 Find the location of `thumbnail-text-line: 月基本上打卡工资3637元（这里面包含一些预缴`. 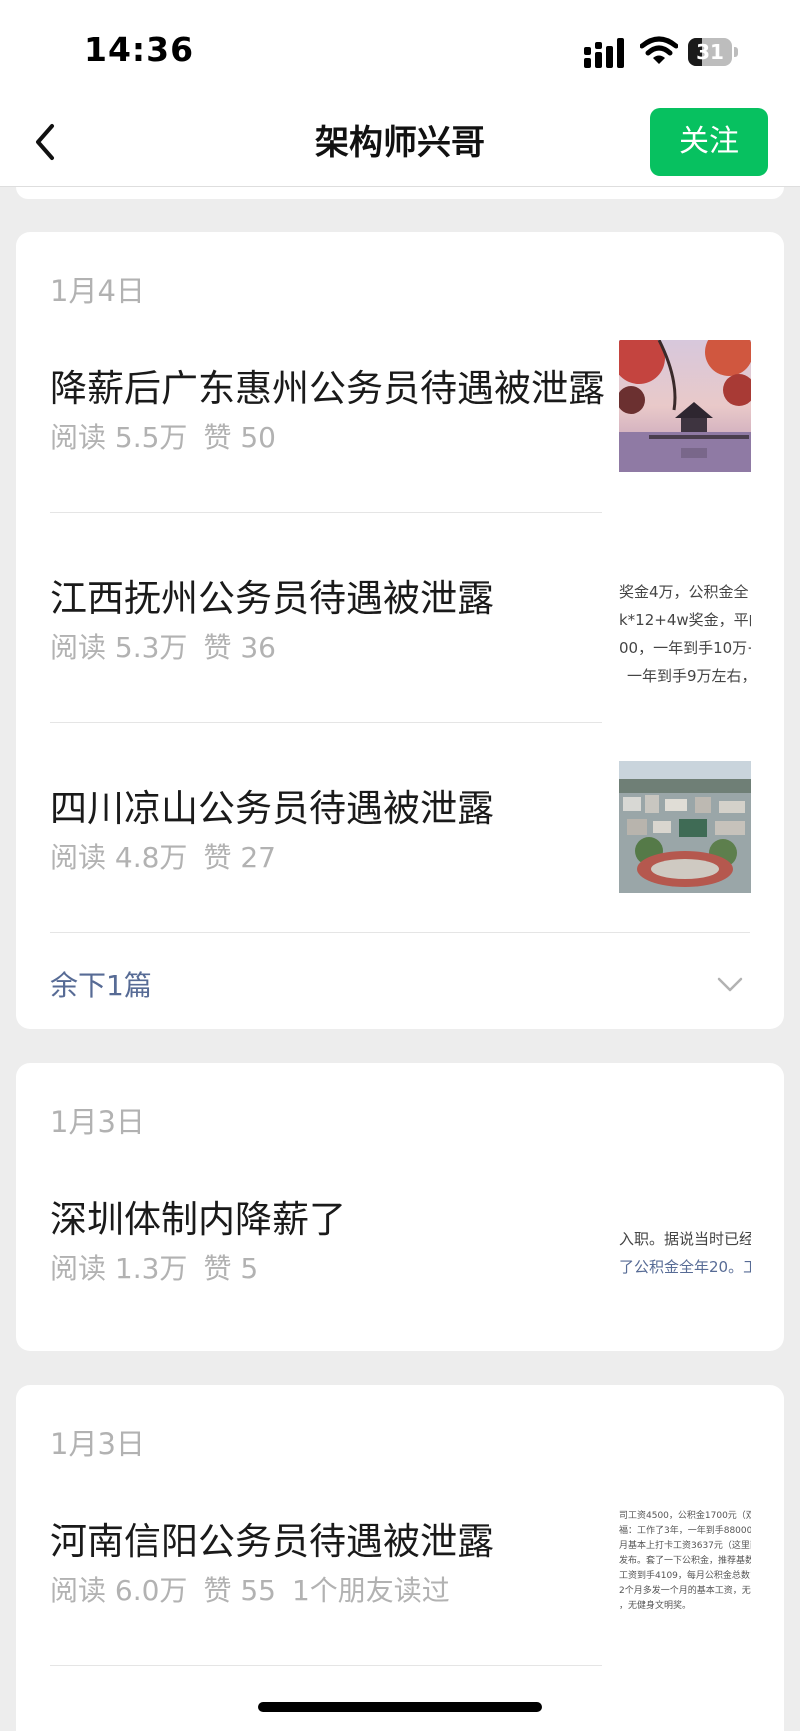

thumbnail-text-line: 月基本上打卡工资3637元（这里面包含一些预缴 is located at coordinates (685, 1546).